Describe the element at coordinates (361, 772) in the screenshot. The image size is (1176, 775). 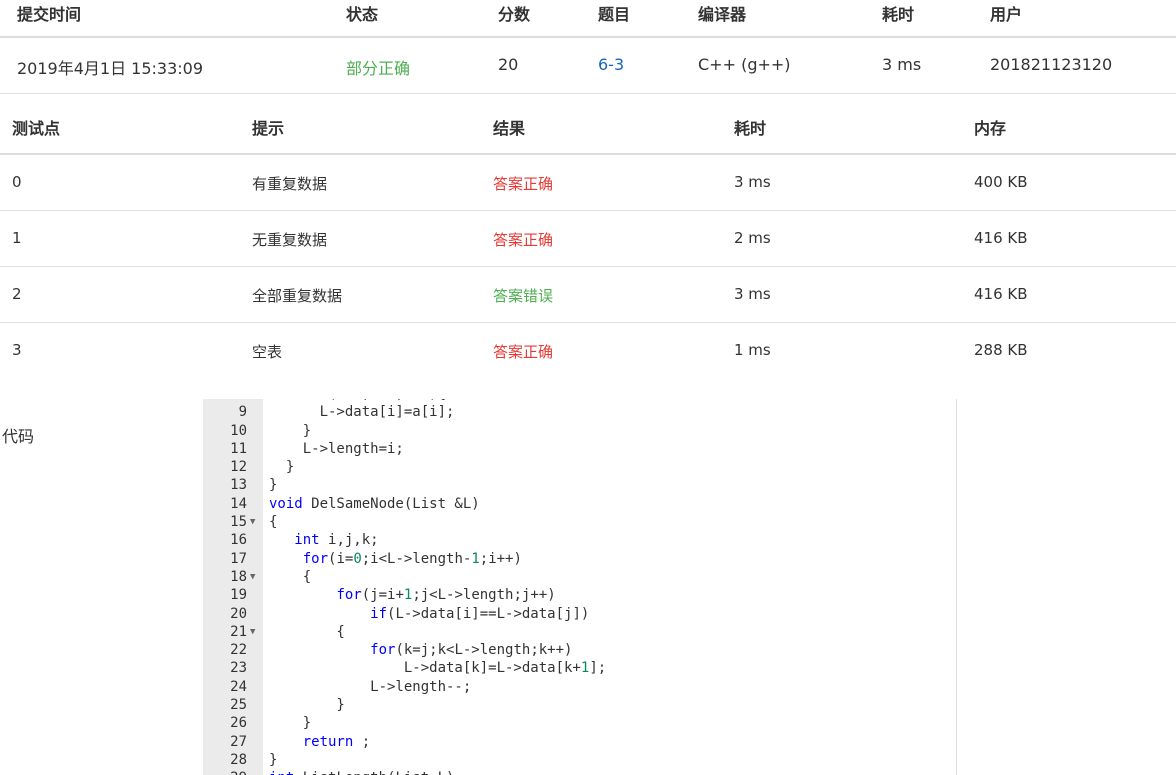
I see `code-text: int ListLength(List L)` at that location.